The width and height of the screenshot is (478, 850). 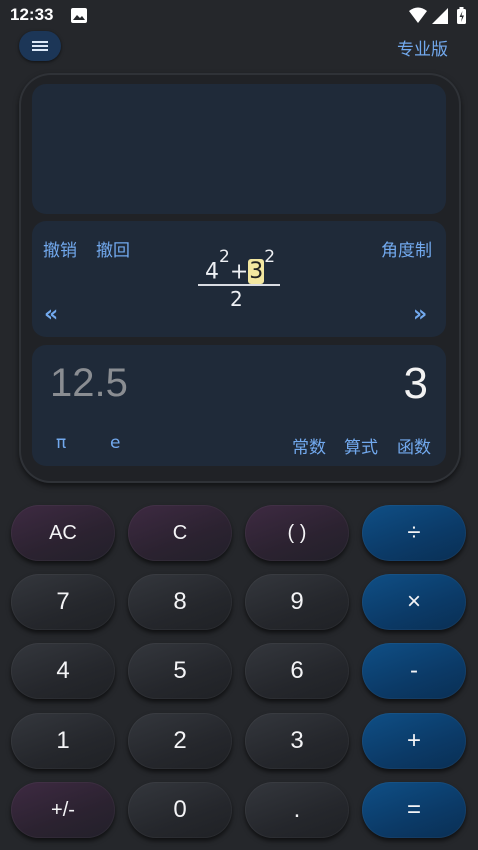 What do you see at coordinates (256, 272) in the screenshot?
I see `expr-cursor-base-2: 3` at bounding box center [256, 272].